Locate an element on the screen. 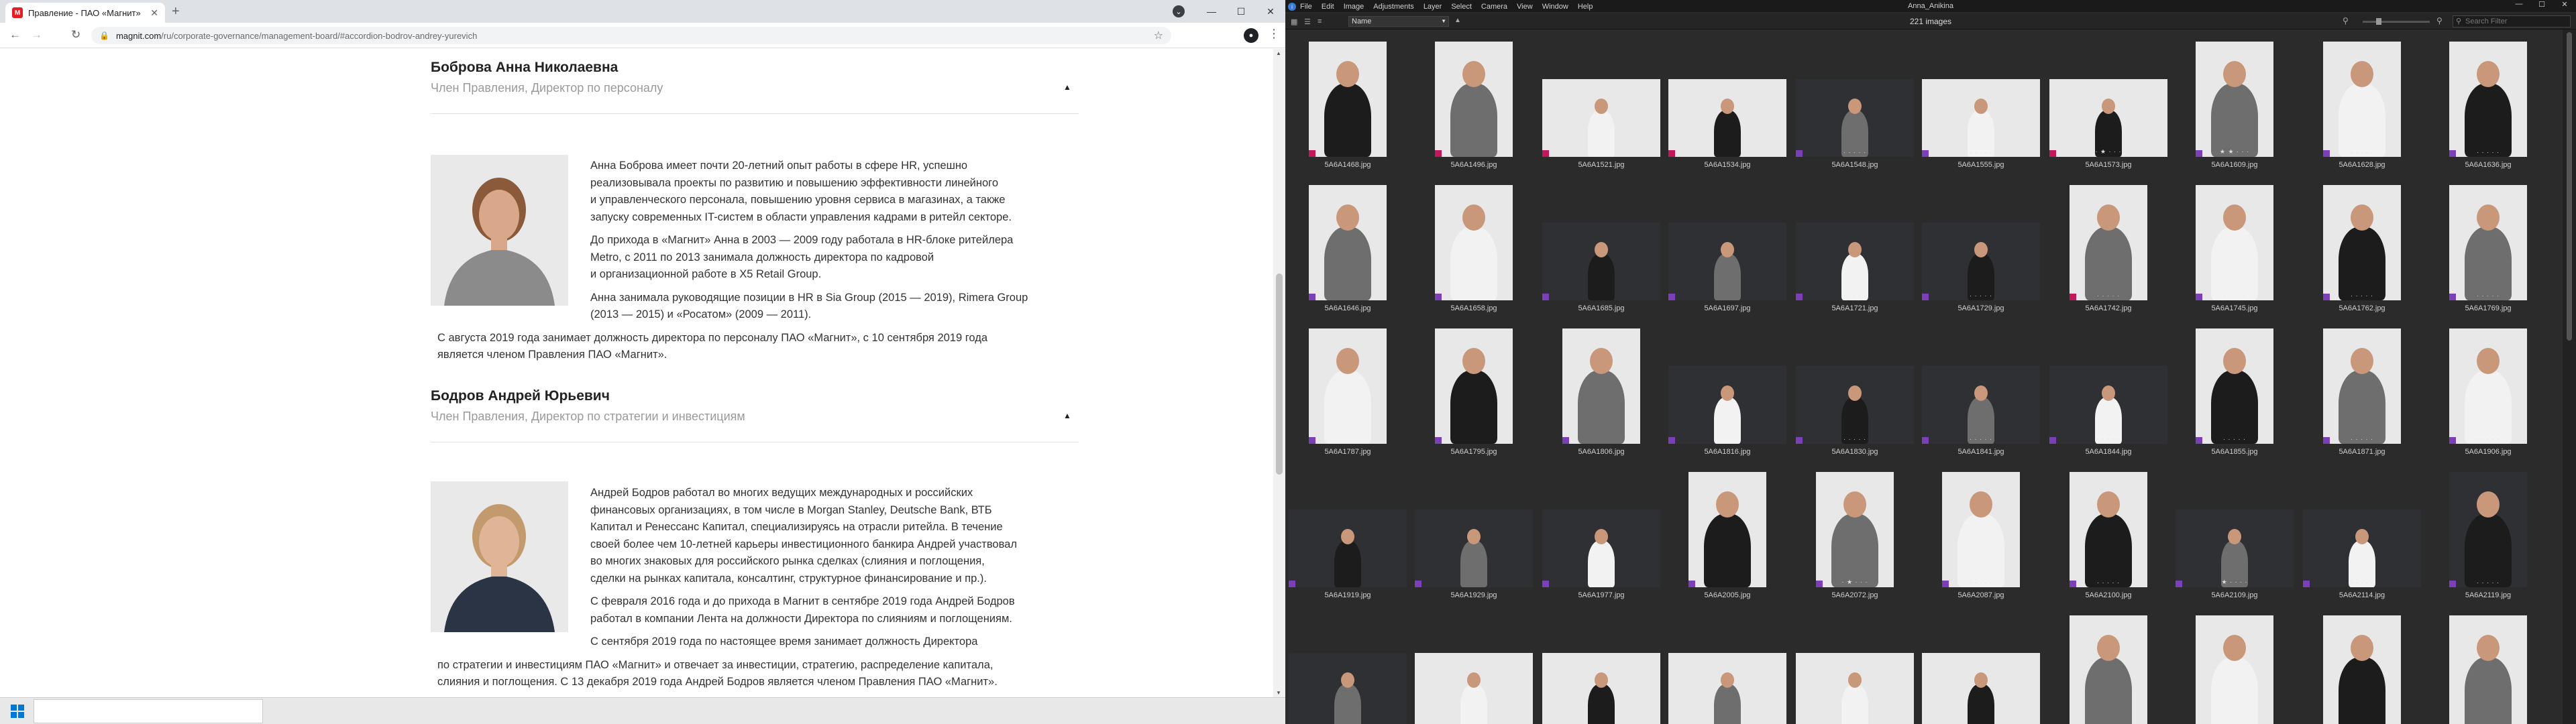 This screenshot has height=724, width=2576. thumbnail-cell: 5A6A1816.jpg is located at coordinates (1727, 391).